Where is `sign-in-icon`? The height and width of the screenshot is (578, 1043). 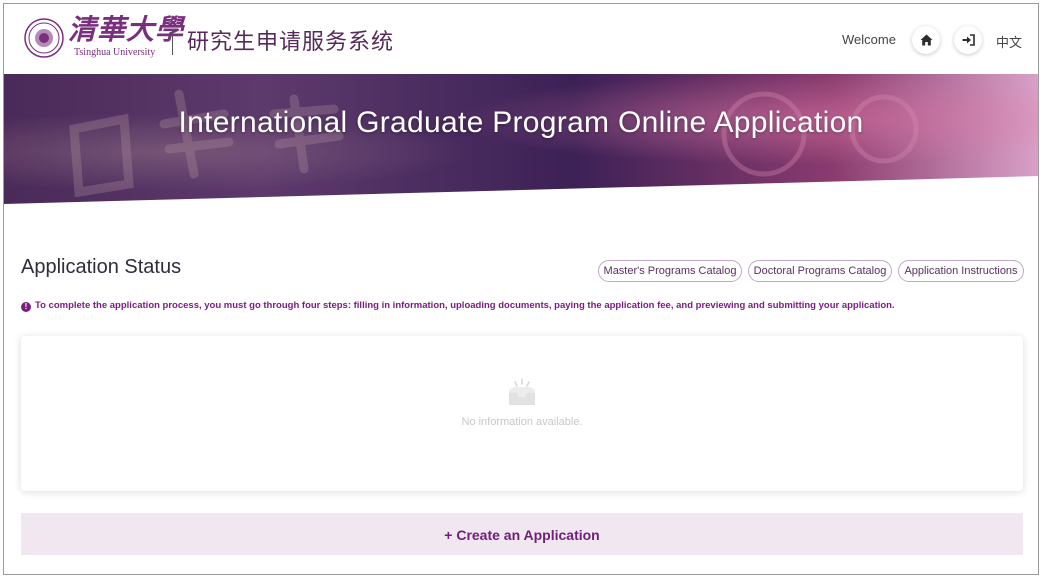
sign-in-icon is located at coordinates (968, 40).